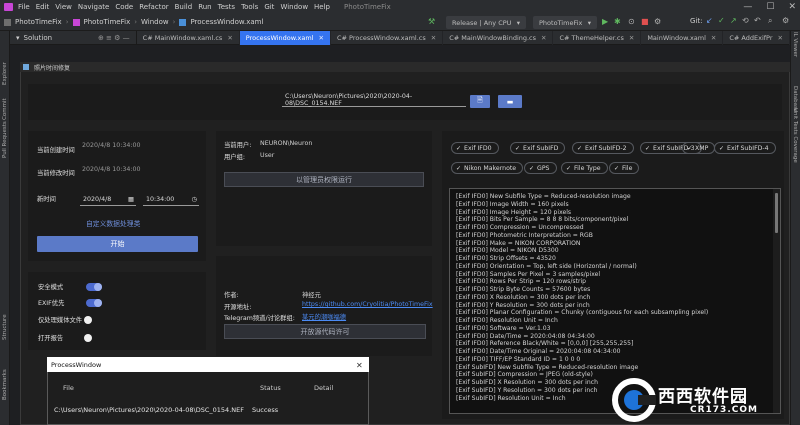  I want to click on git-update-icon: ↙, so click(709, 20).